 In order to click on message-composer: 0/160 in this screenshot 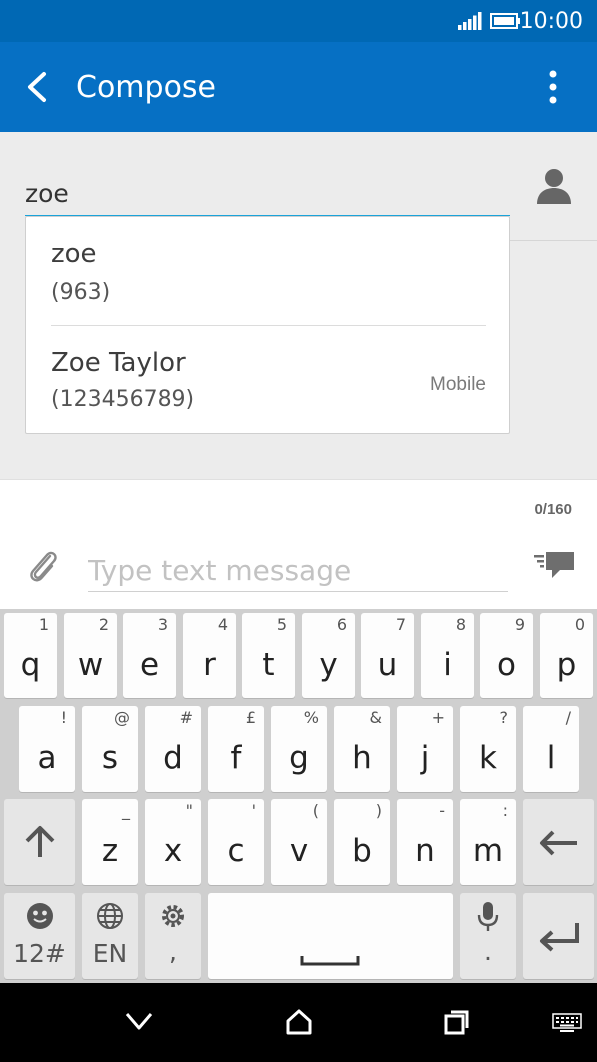, I will do `click(298, 544)`.